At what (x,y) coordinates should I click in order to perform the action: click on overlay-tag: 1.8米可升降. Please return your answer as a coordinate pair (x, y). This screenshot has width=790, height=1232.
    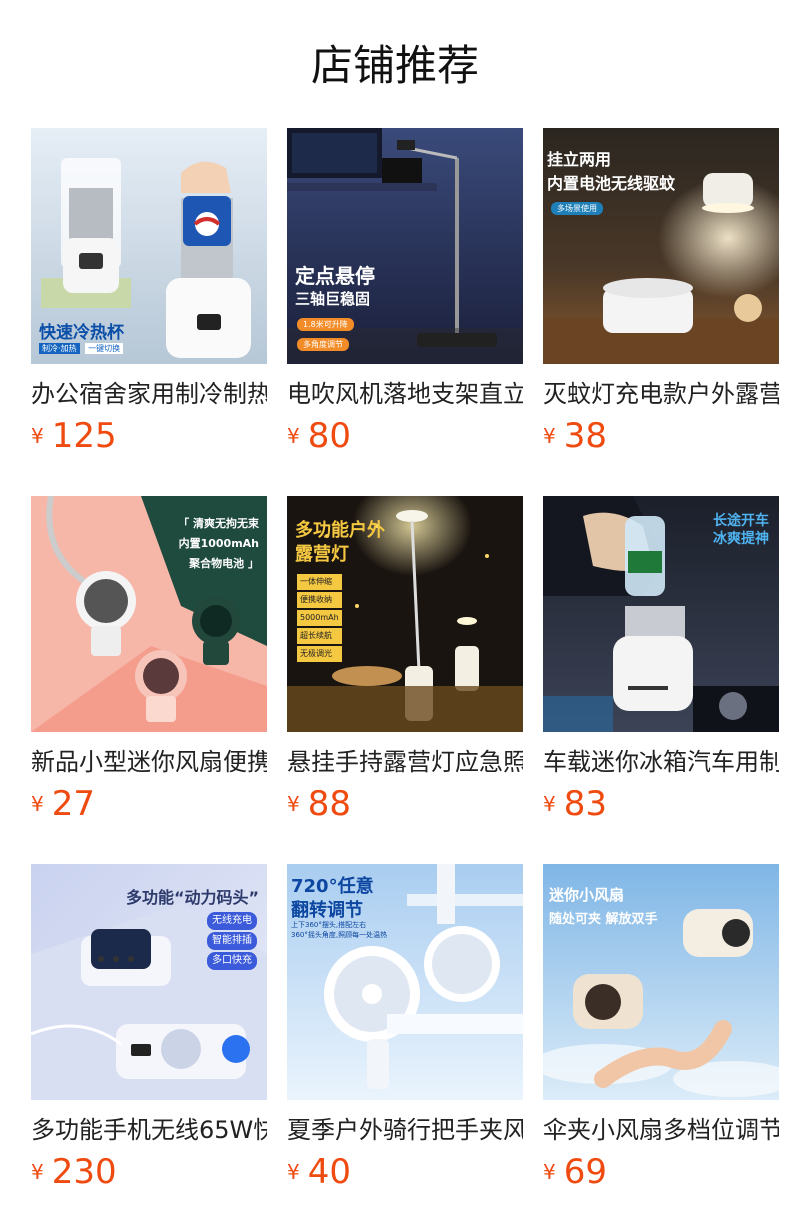
    Looking at the image, I should click on (325, 324).